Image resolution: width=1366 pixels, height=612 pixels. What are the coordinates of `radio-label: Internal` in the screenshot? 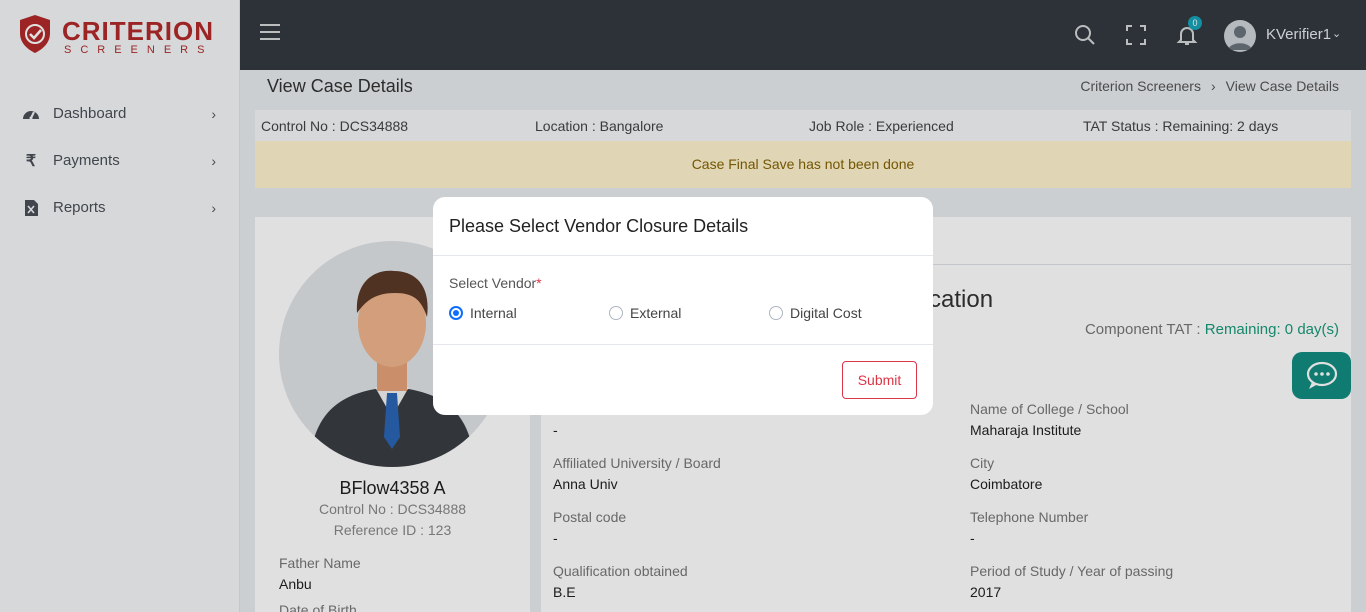 It's located at (493, 313).